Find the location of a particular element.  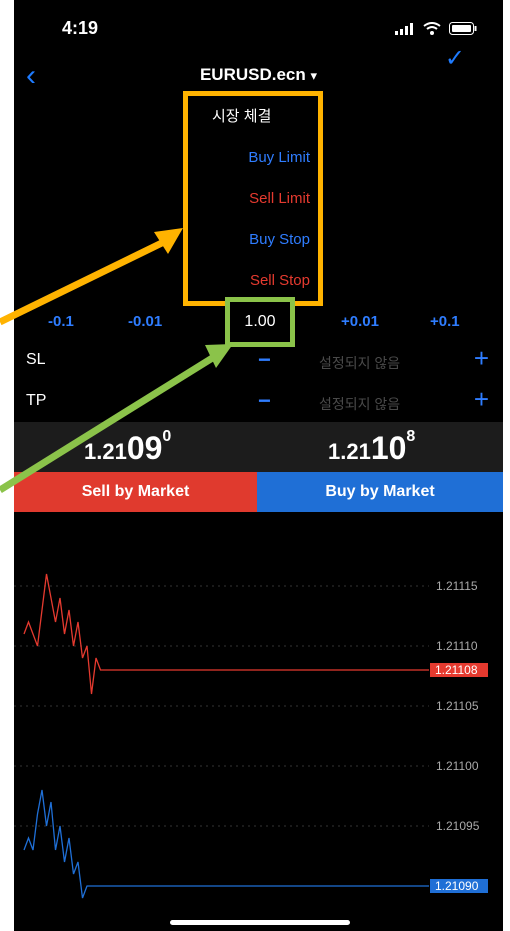

buy-quote: 1.21108 is located at coordinates (372, 447).